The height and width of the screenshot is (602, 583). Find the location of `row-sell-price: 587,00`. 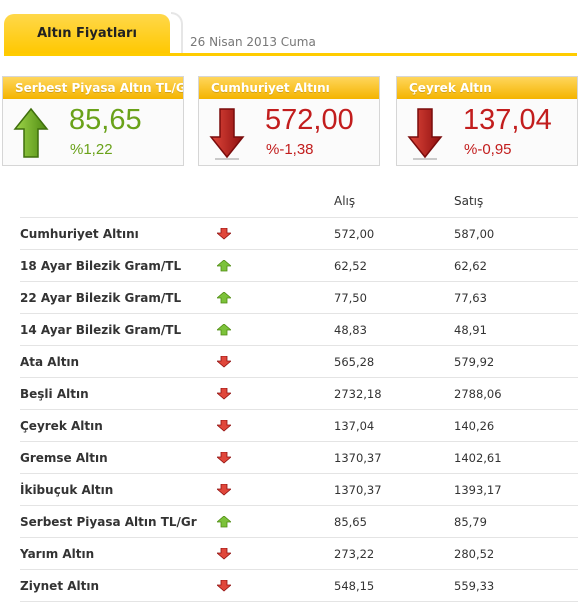

row-sell-price: 587,00 is located at coordinates (474, 234).